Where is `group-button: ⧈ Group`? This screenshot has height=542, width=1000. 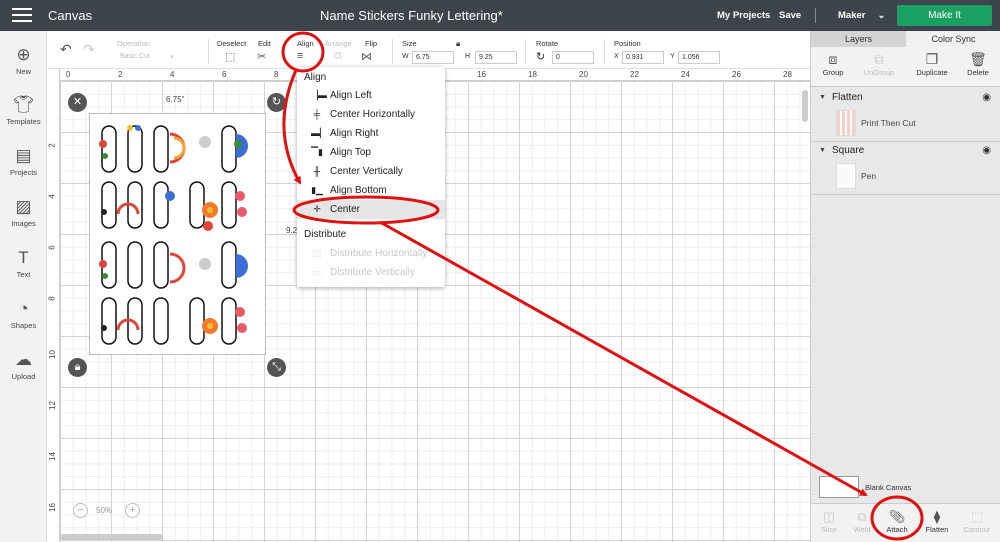
group-button: ⧈ Group is located at coordinates (833, 63).